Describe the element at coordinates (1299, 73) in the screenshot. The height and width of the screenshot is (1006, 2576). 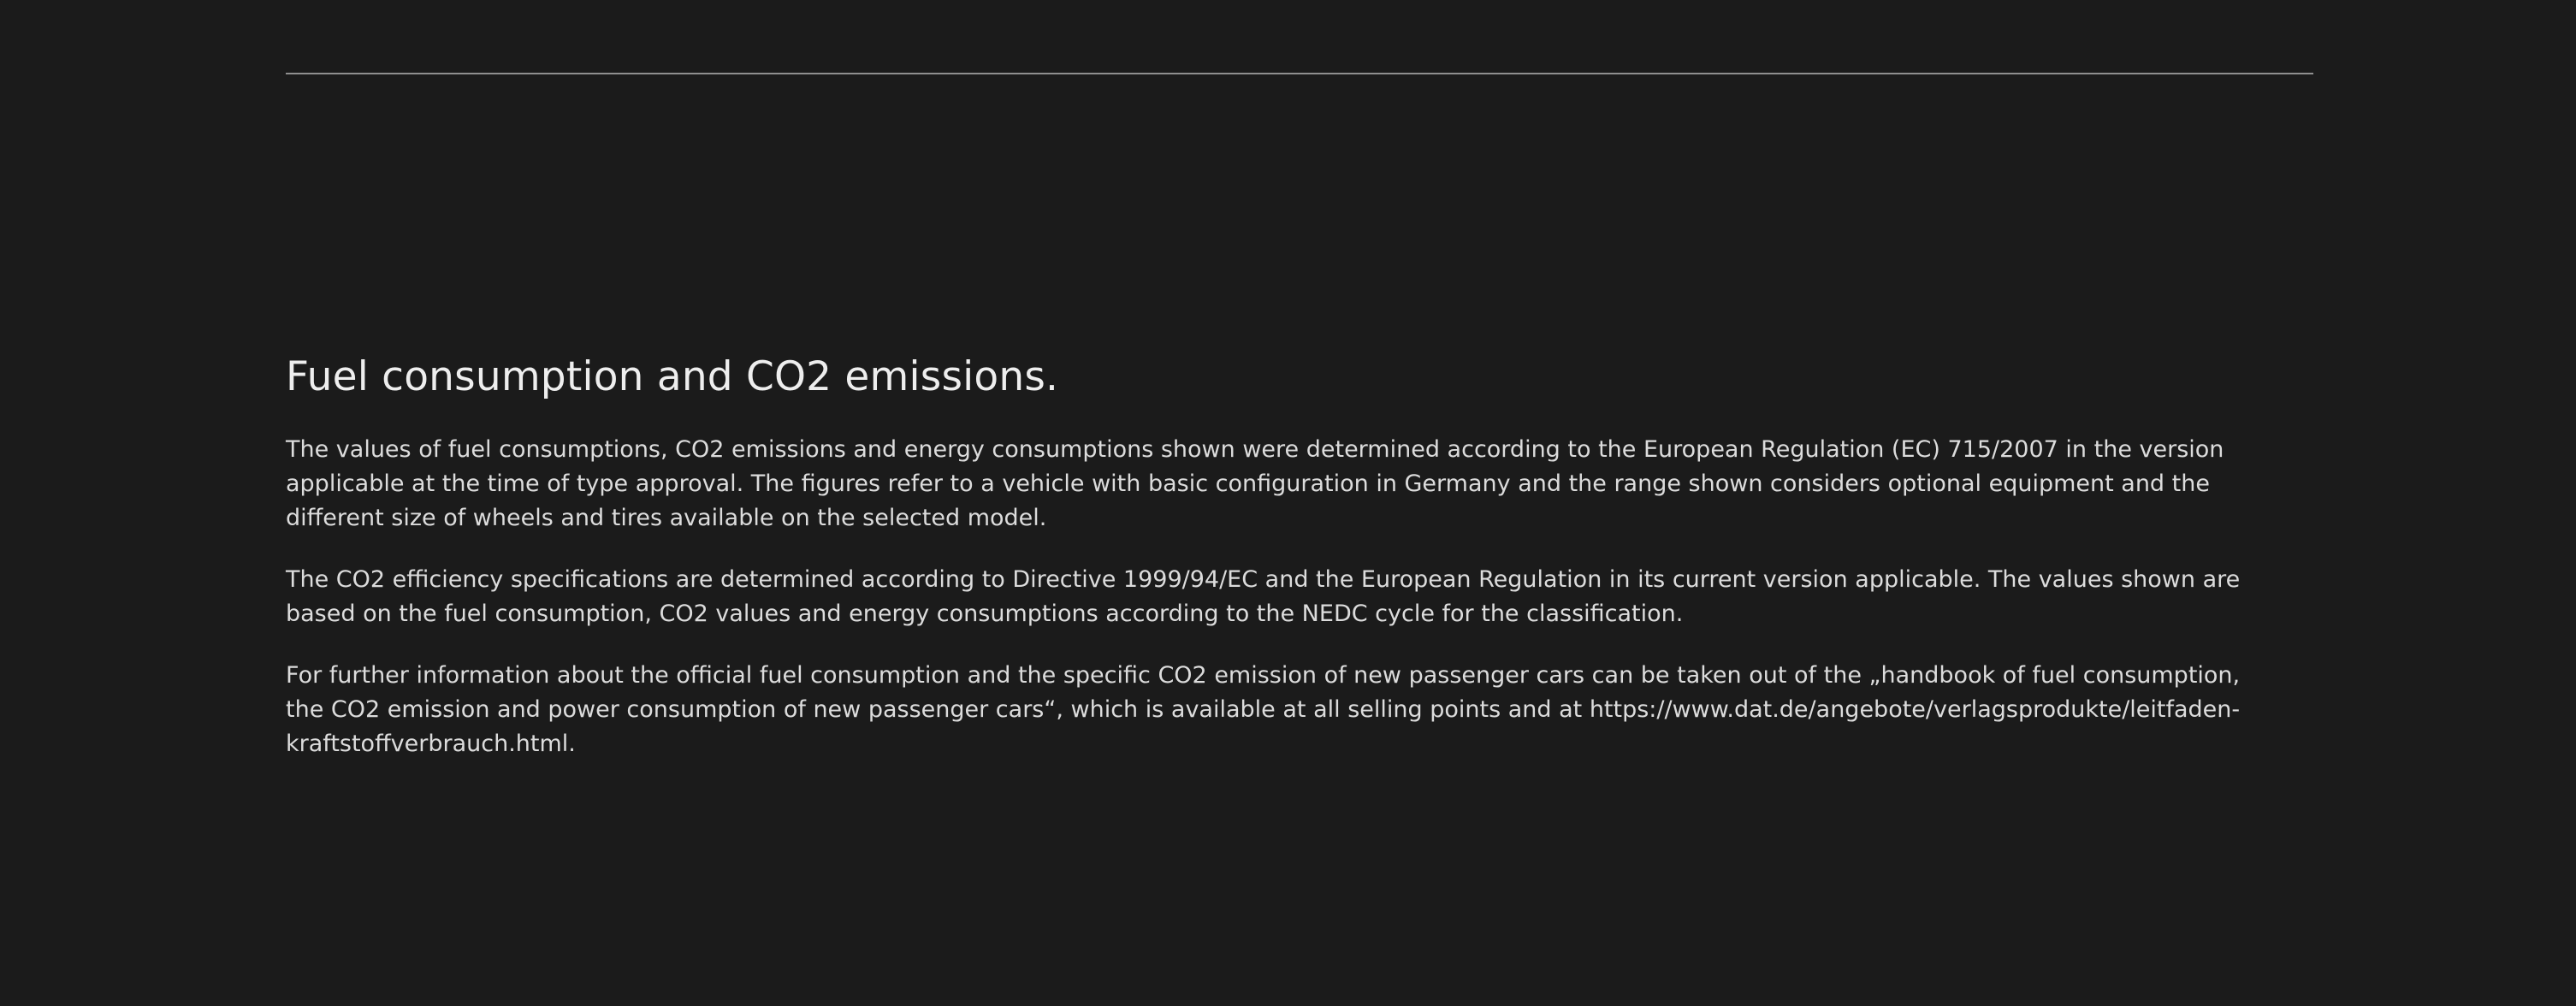
I see `top-divider` at that location.